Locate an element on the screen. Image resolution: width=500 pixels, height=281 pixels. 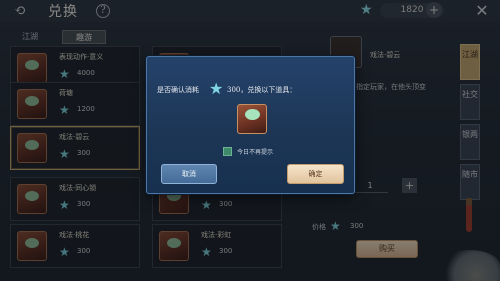
dont-remind-checkbox is located at coordinates (227, 151).